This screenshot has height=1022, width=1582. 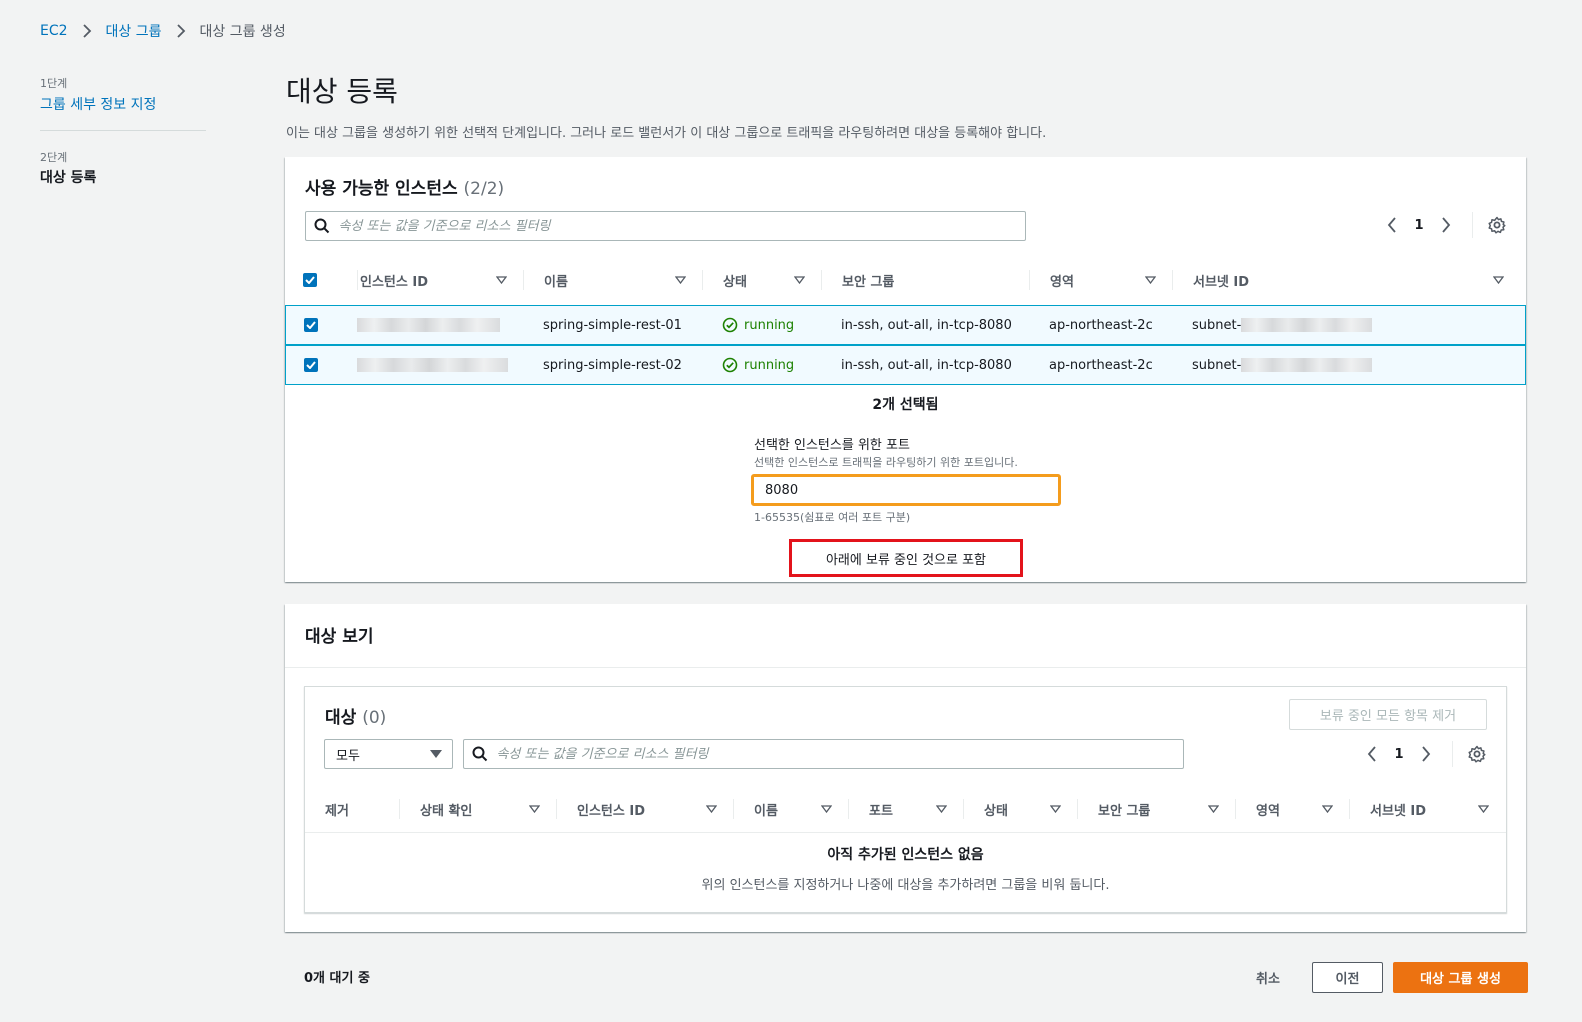 I want to click on steps-divider, so click(x=123, y=130).